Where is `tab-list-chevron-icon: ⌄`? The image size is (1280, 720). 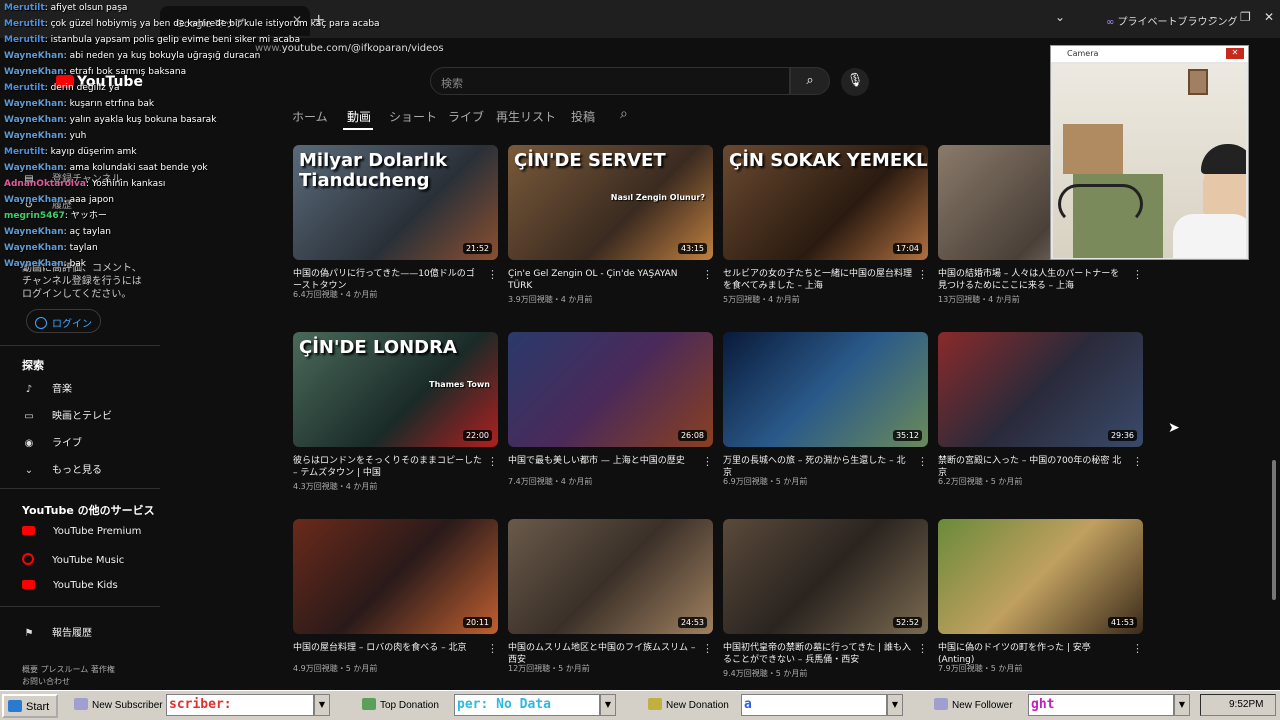 tab-list-chevron-icon: ⌄ is located at coordinates (1060, 17).